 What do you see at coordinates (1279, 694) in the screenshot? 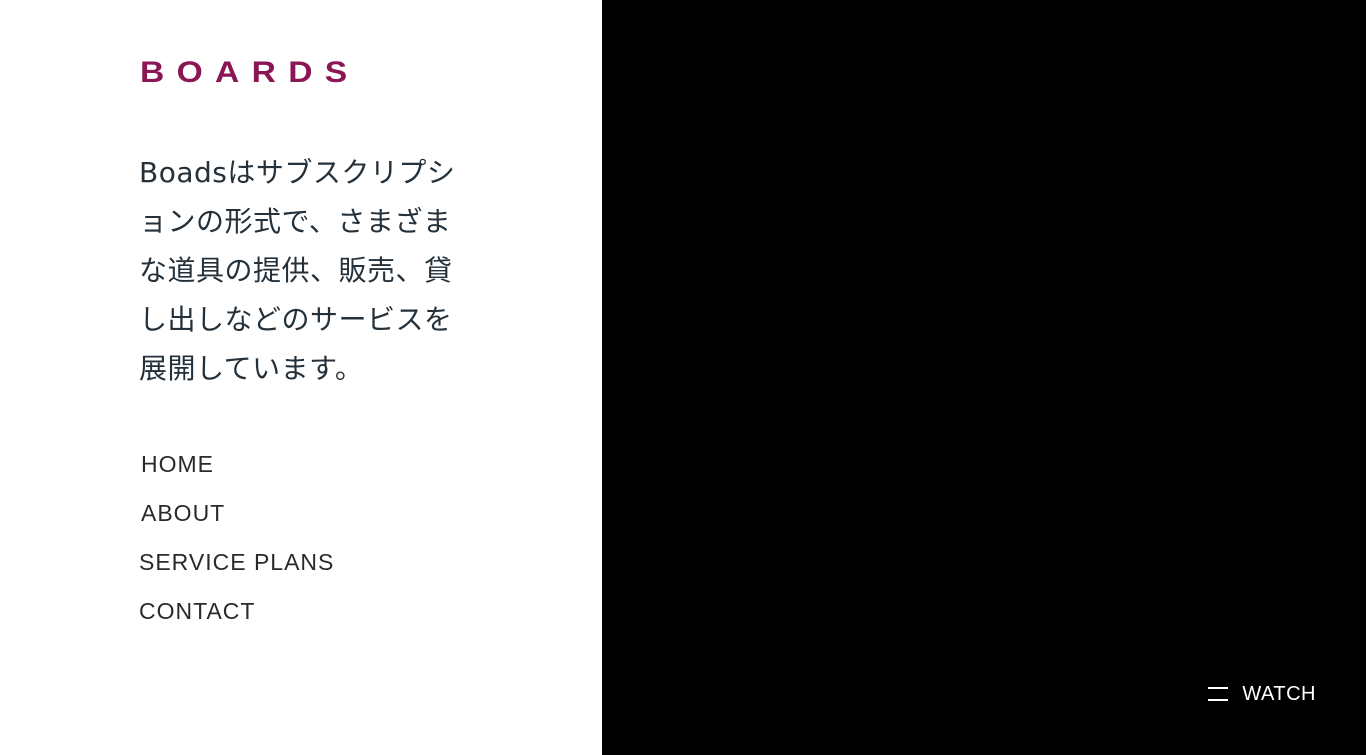
I see `watch-label: WATCH` at bounding box center [1279, 694].